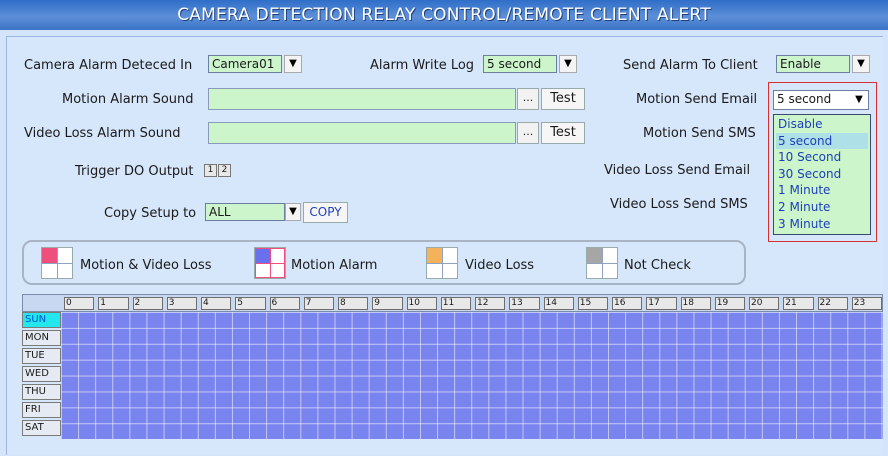 The height and width of the screenshot is (456, 888). I want to click on alarm-write-log-select: 5 second, so click(520, 64).